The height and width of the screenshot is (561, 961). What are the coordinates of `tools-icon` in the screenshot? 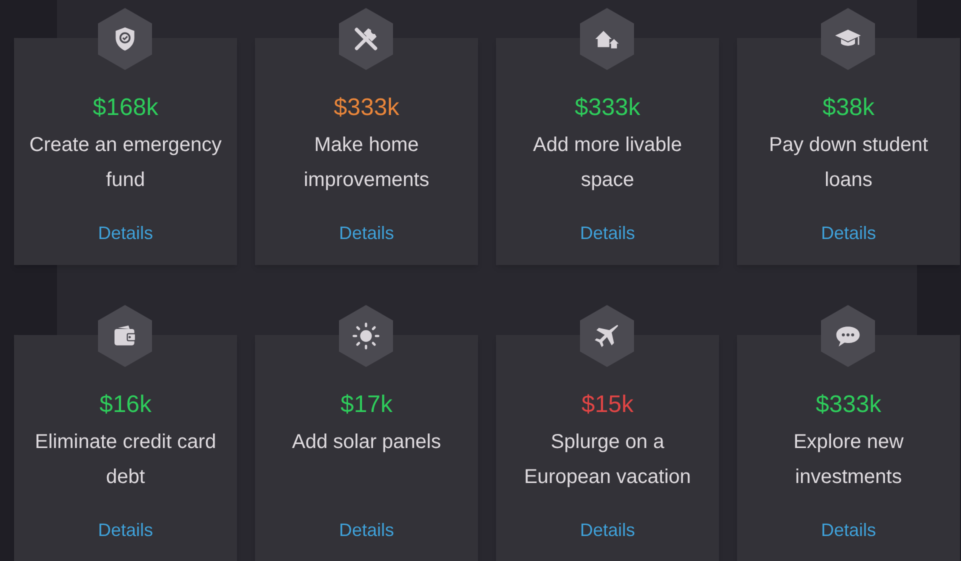 It's located at (366, 39).